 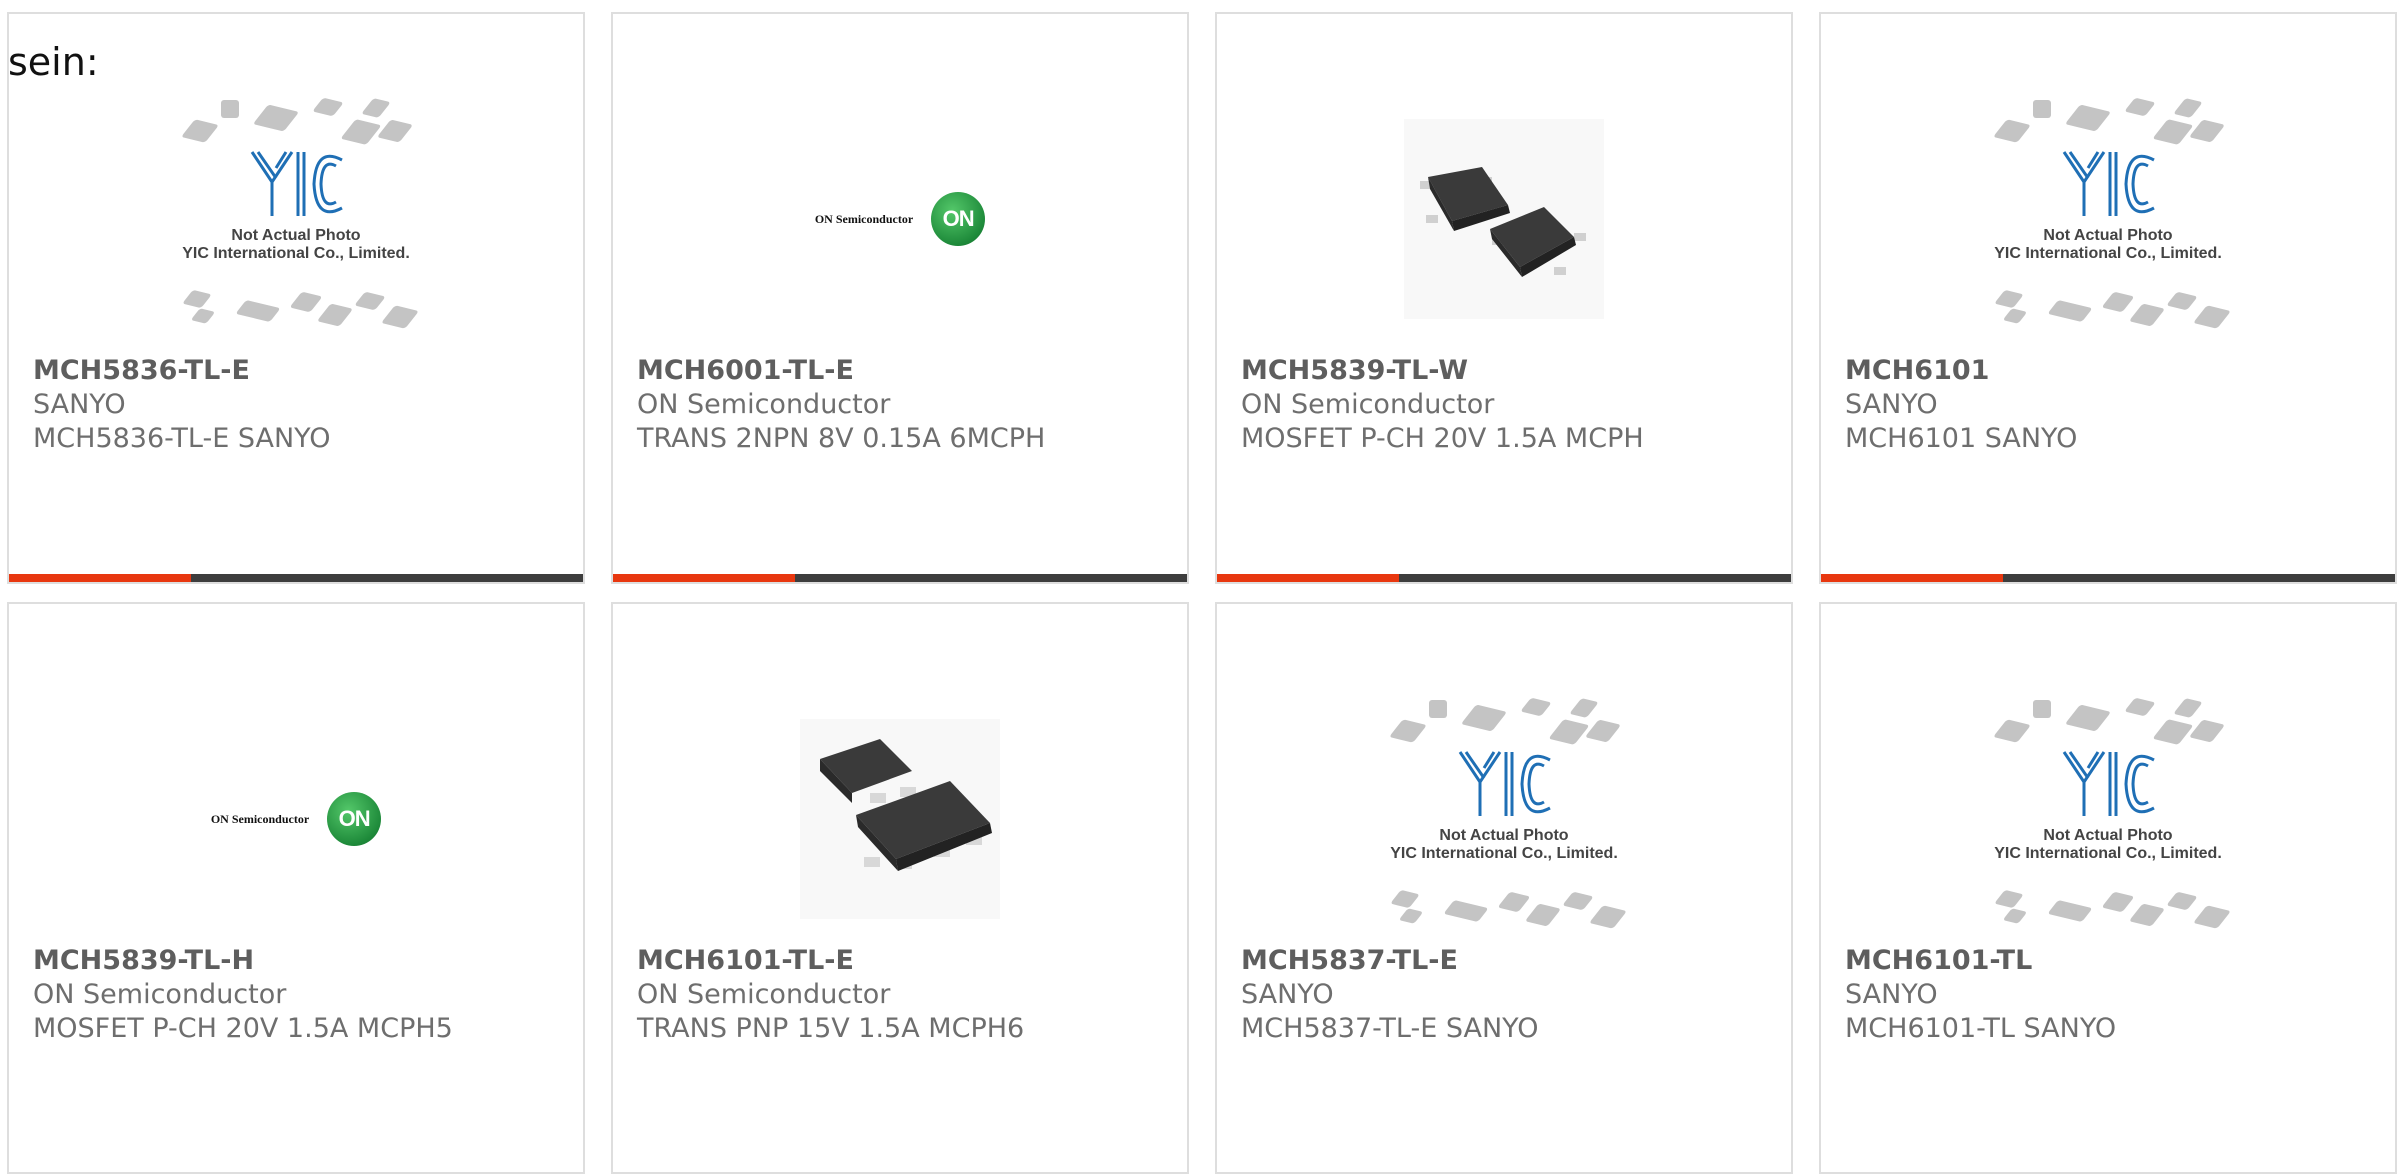 What do you see at coordinates (1442, 371) in the screenshot?
I see `part-number: MCH5839-TL-W` at bounding box center [1442, 371].